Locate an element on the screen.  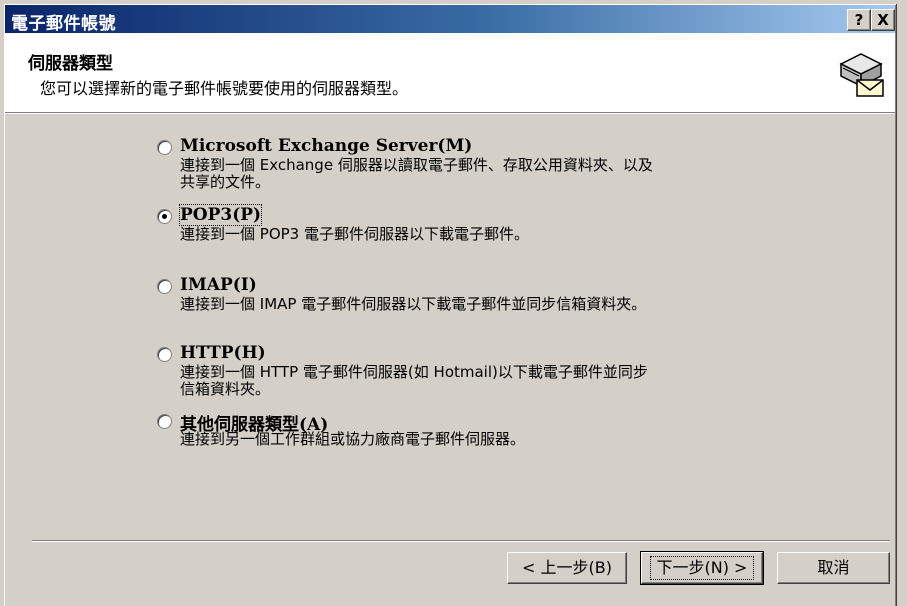
cancel-button: 取消 is located at coordinates (833, 568).